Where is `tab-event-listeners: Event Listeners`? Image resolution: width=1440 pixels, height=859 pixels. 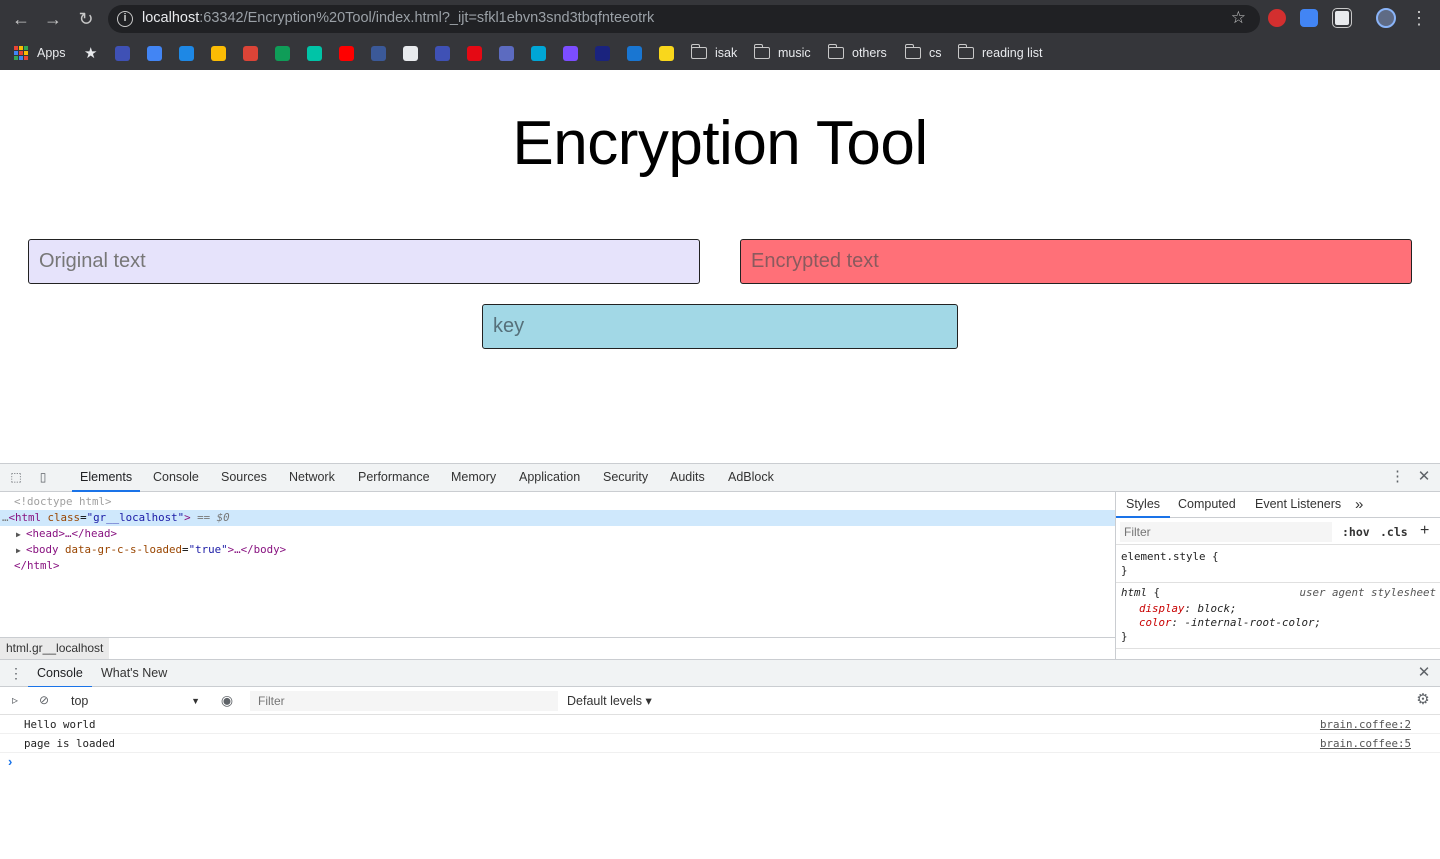 tab-event-listeners: Event Listeners is located at coordinates (1298, 505).